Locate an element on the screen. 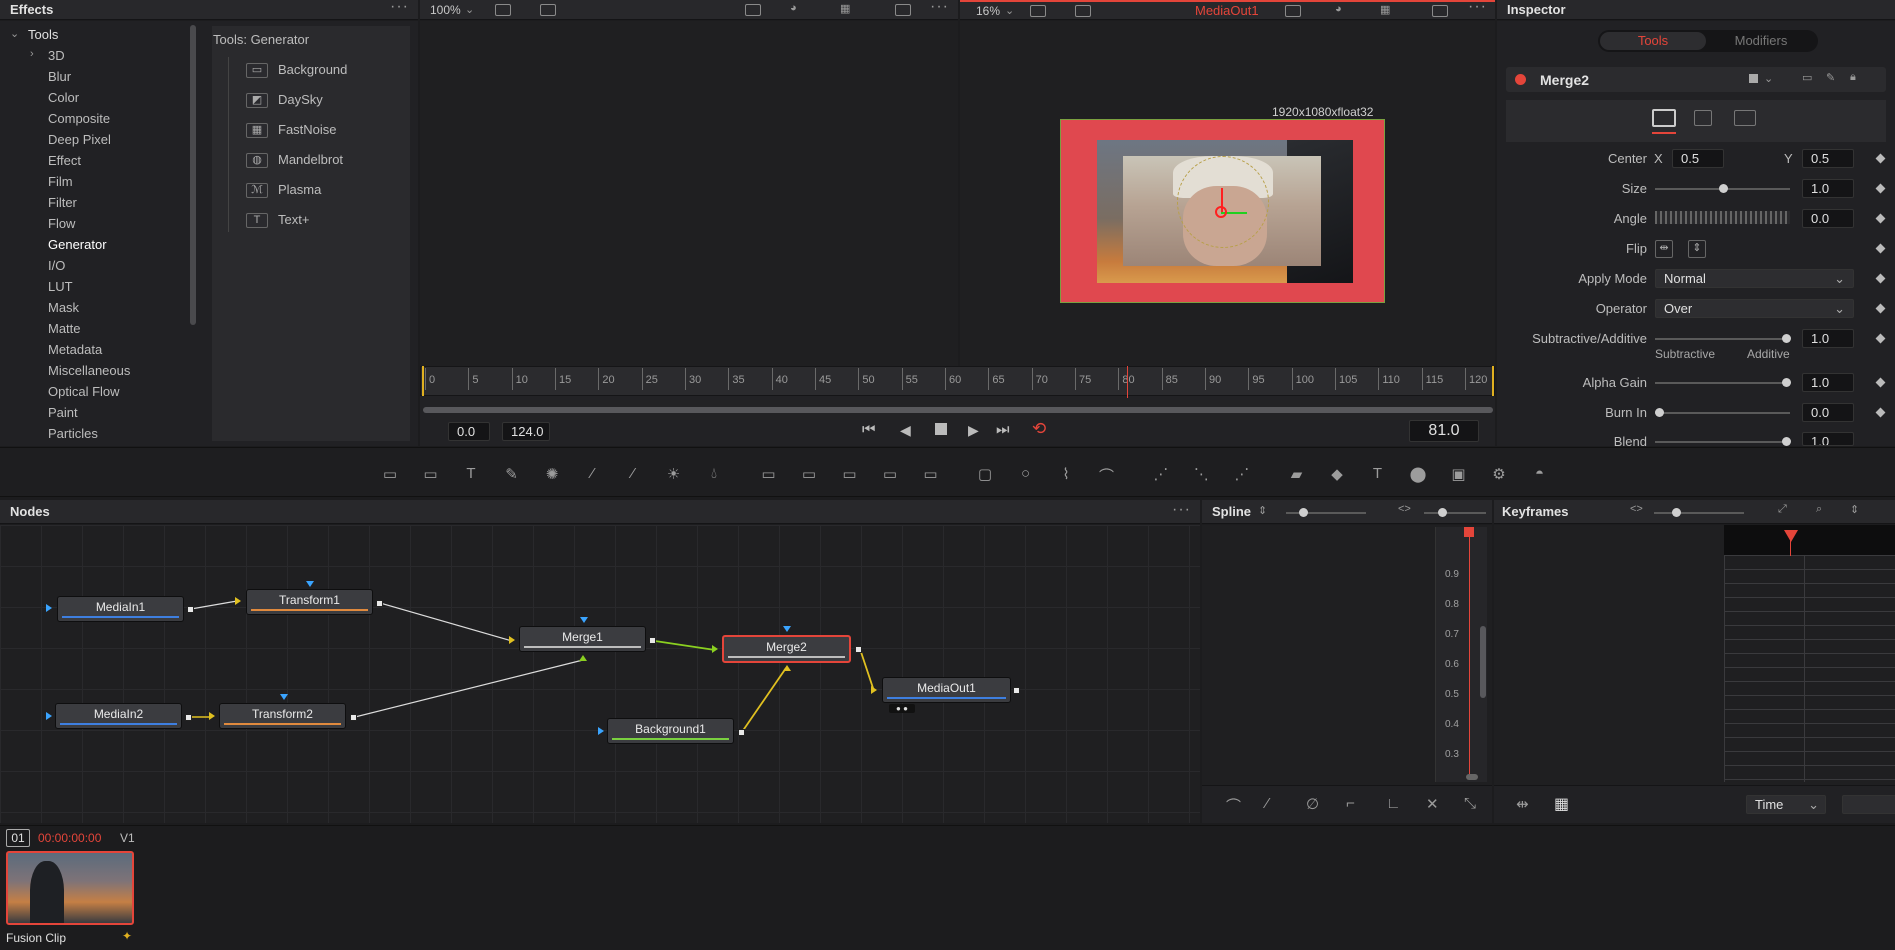 The width and height of the screenshot is (1895, 950). spline-zoom-slider is located at coordinates (1326, 513).